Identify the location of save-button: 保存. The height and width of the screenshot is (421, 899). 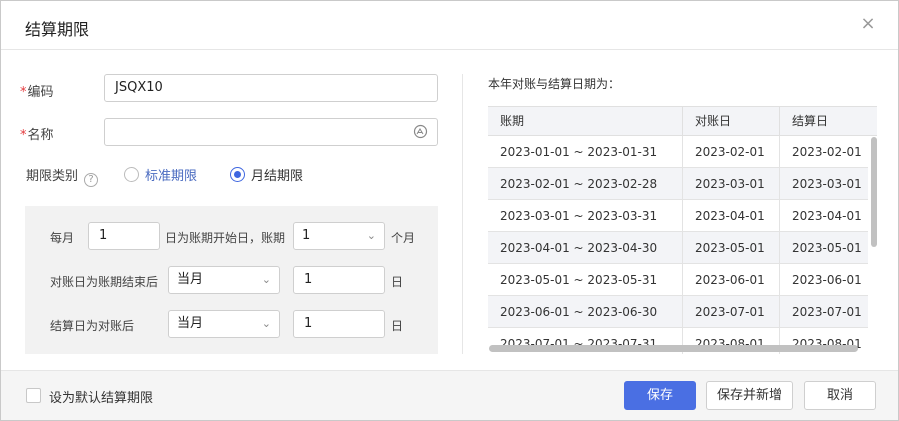
(660, 395).